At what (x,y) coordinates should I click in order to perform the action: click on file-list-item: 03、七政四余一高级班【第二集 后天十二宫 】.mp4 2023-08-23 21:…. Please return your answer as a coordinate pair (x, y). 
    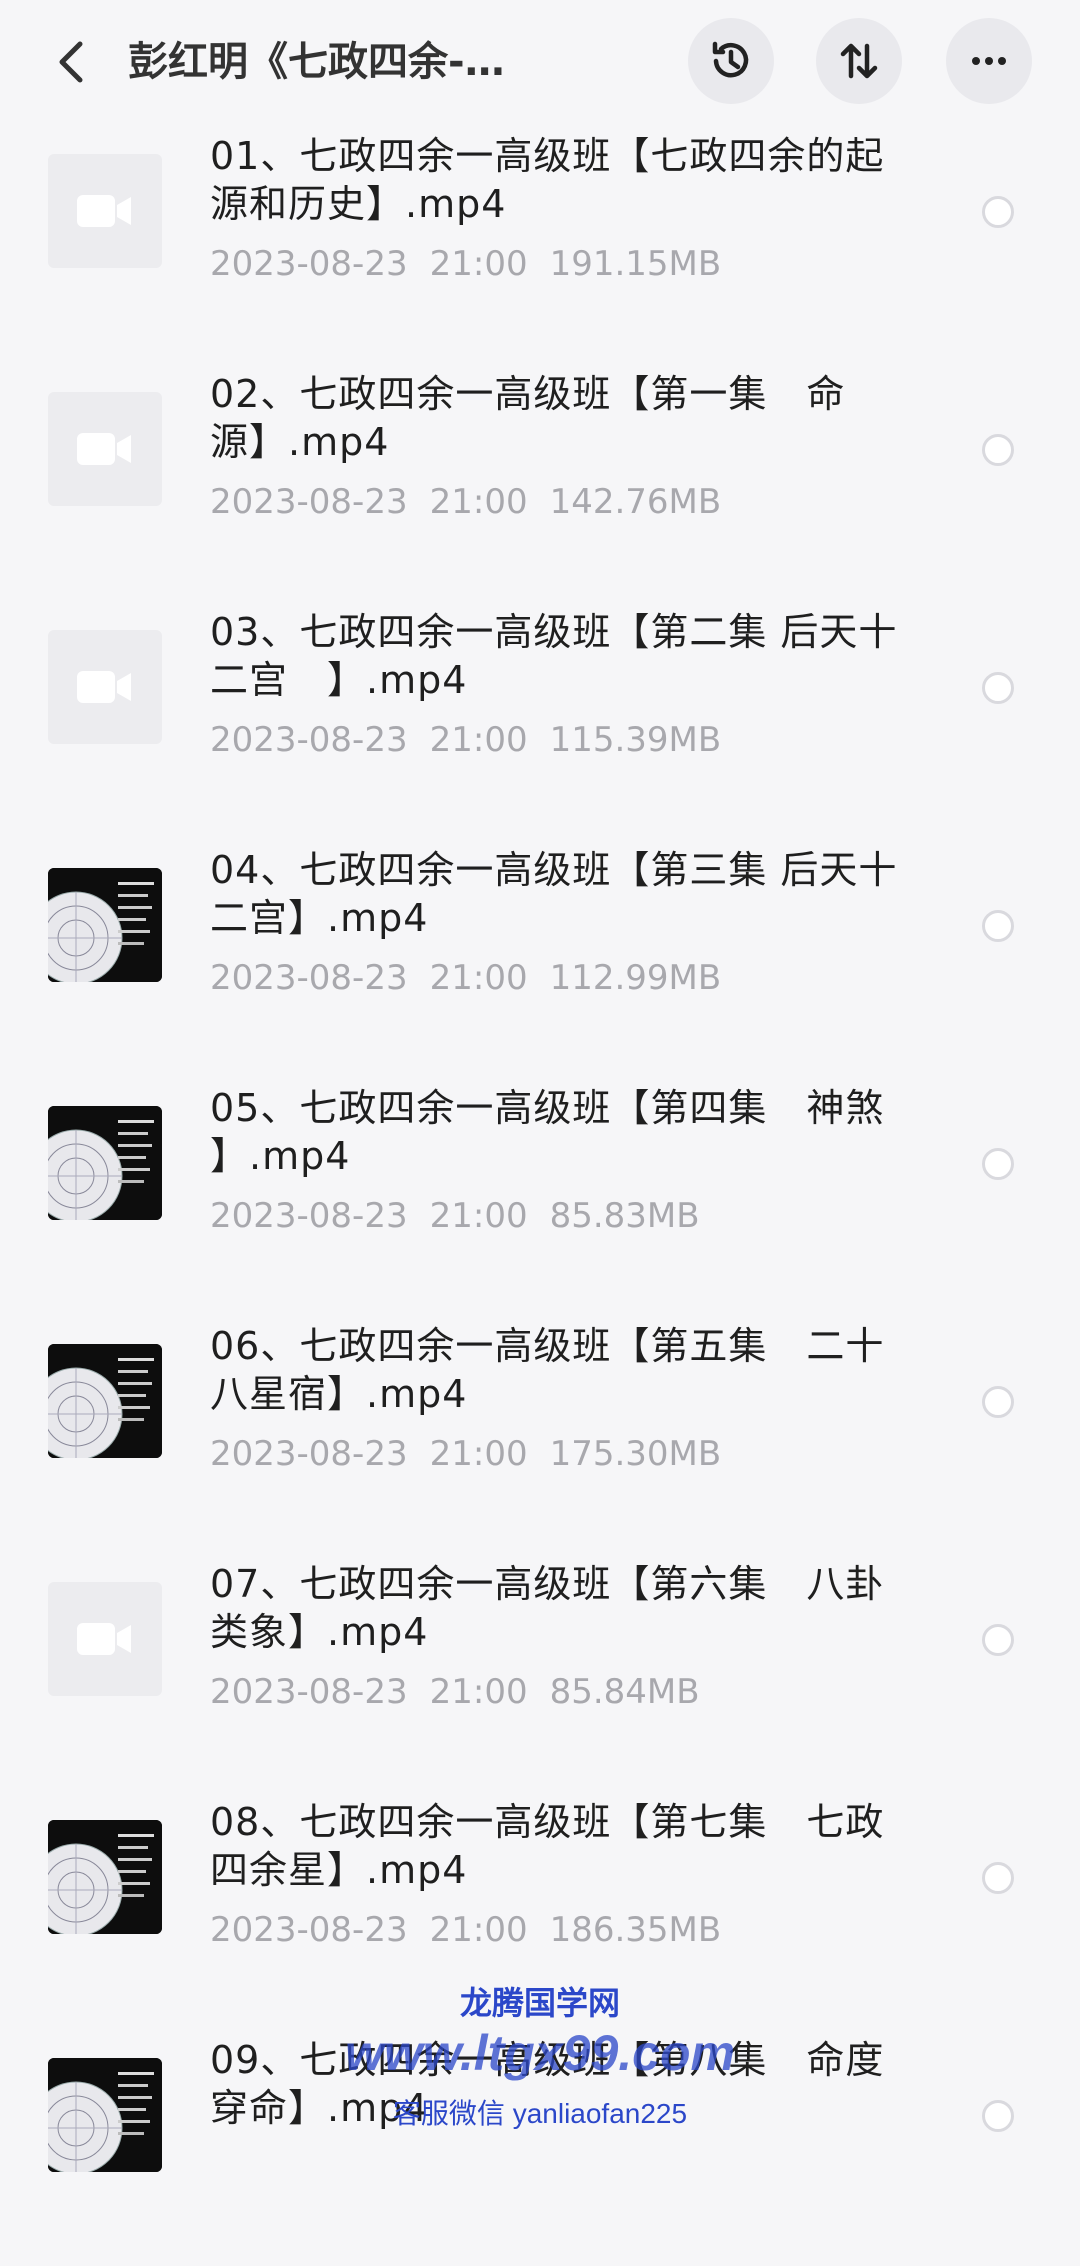
    Looking at the image, I should click on (540, 719).